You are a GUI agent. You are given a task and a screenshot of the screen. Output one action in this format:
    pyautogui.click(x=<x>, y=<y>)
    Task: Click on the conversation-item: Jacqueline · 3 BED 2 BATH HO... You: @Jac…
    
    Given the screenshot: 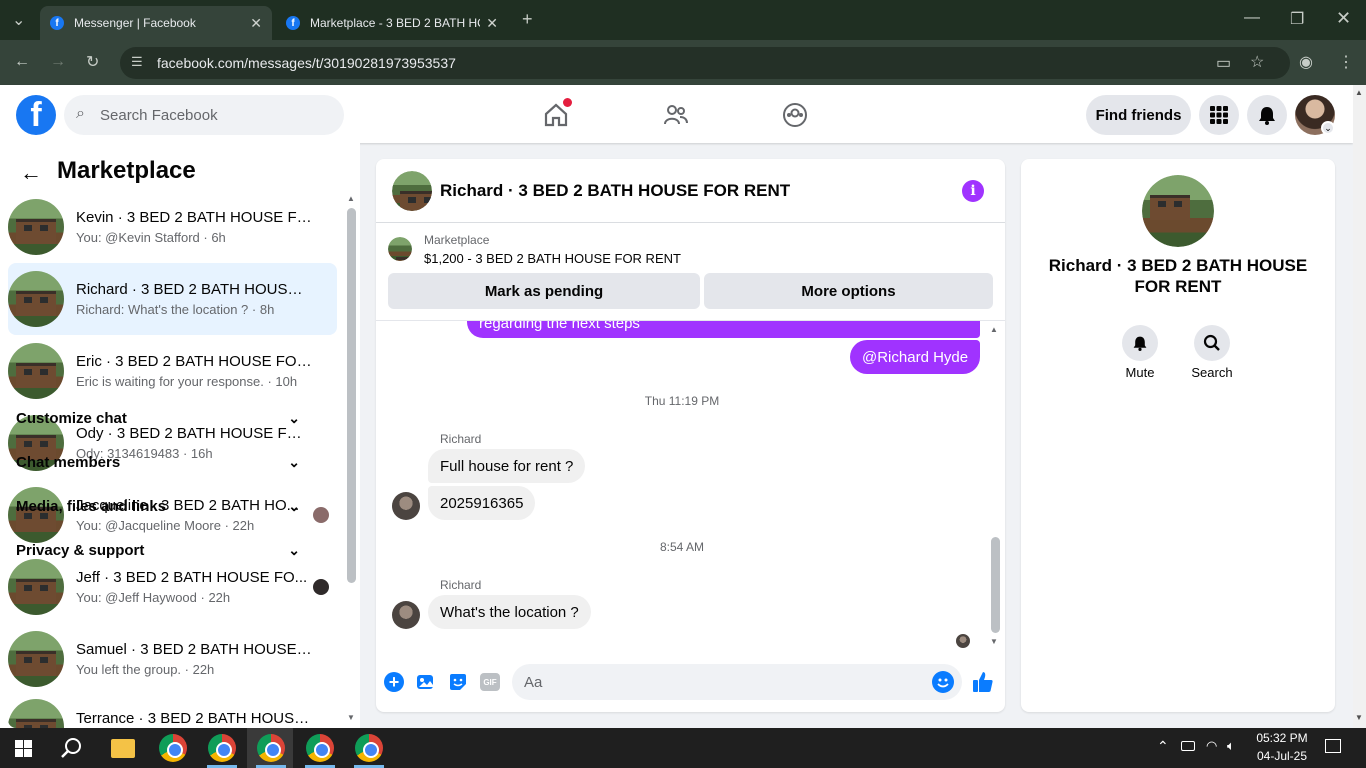 What is the action you would take?
    pyautogui.click(x=172, y=515)
    